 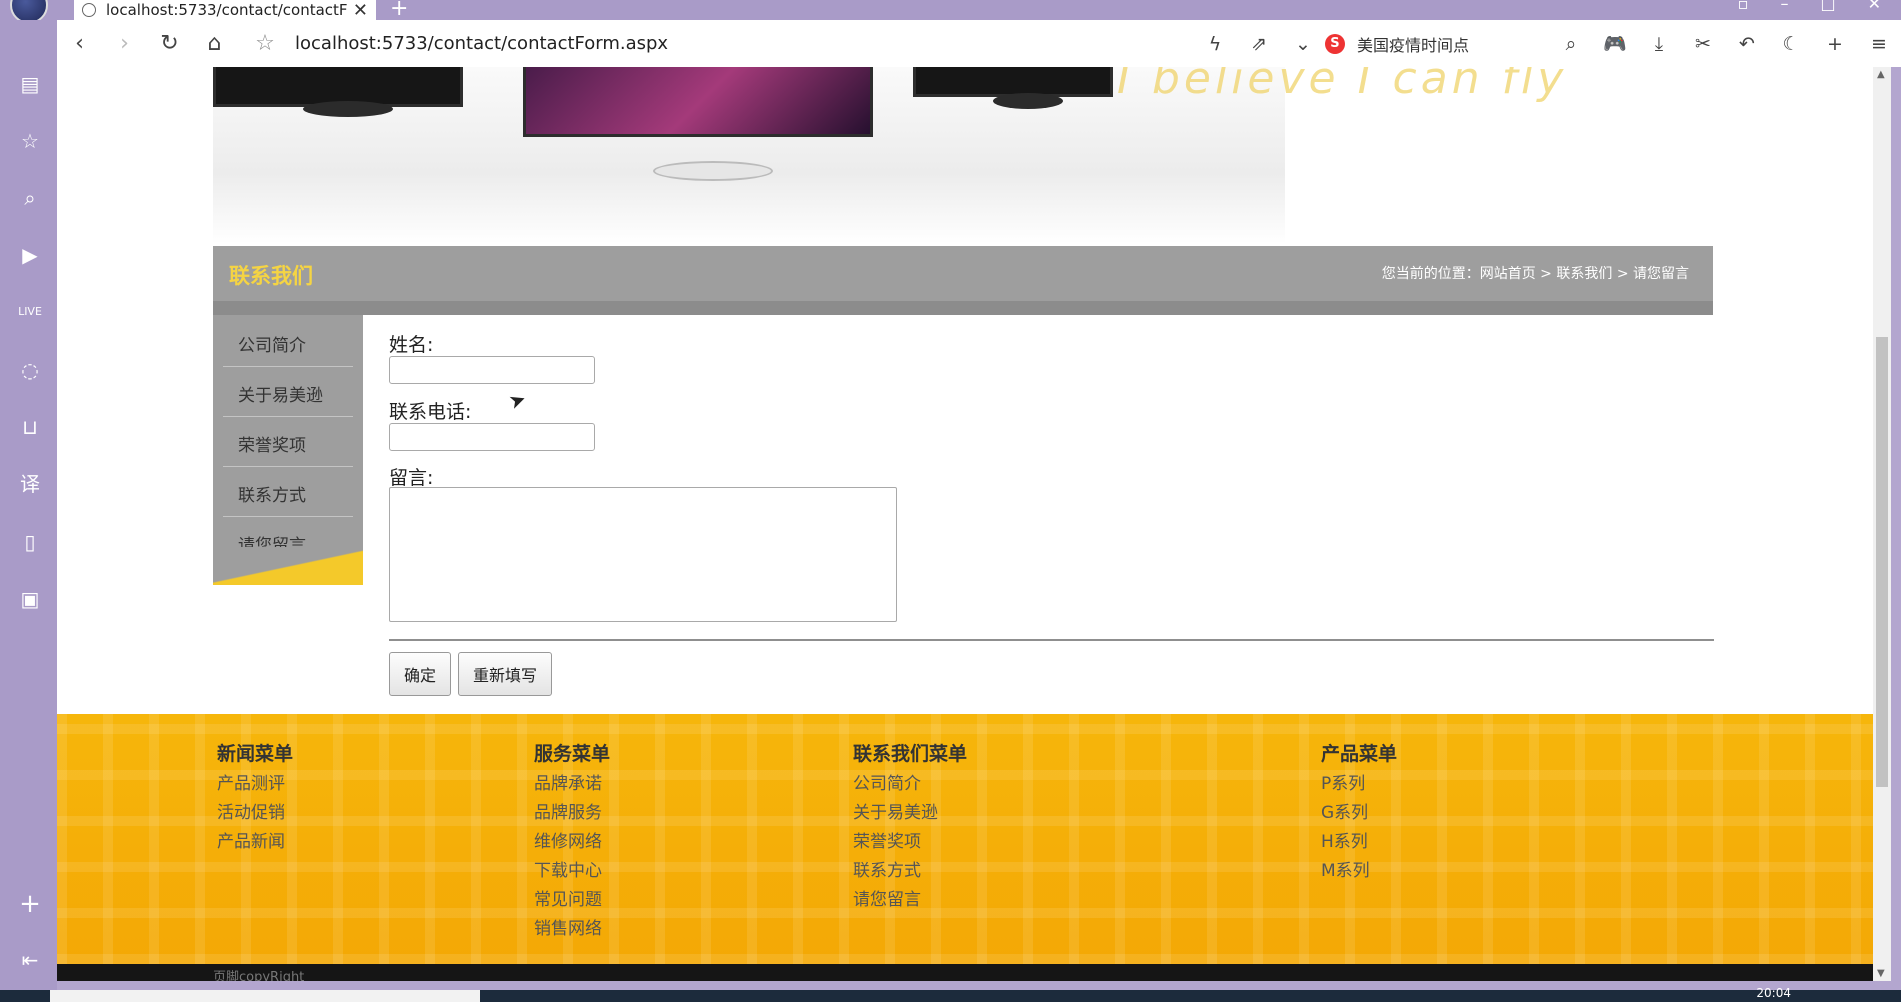 I want to click on address-bar: localhost:5733/contact/contactForm.aspx, so click(x=481, y=43).